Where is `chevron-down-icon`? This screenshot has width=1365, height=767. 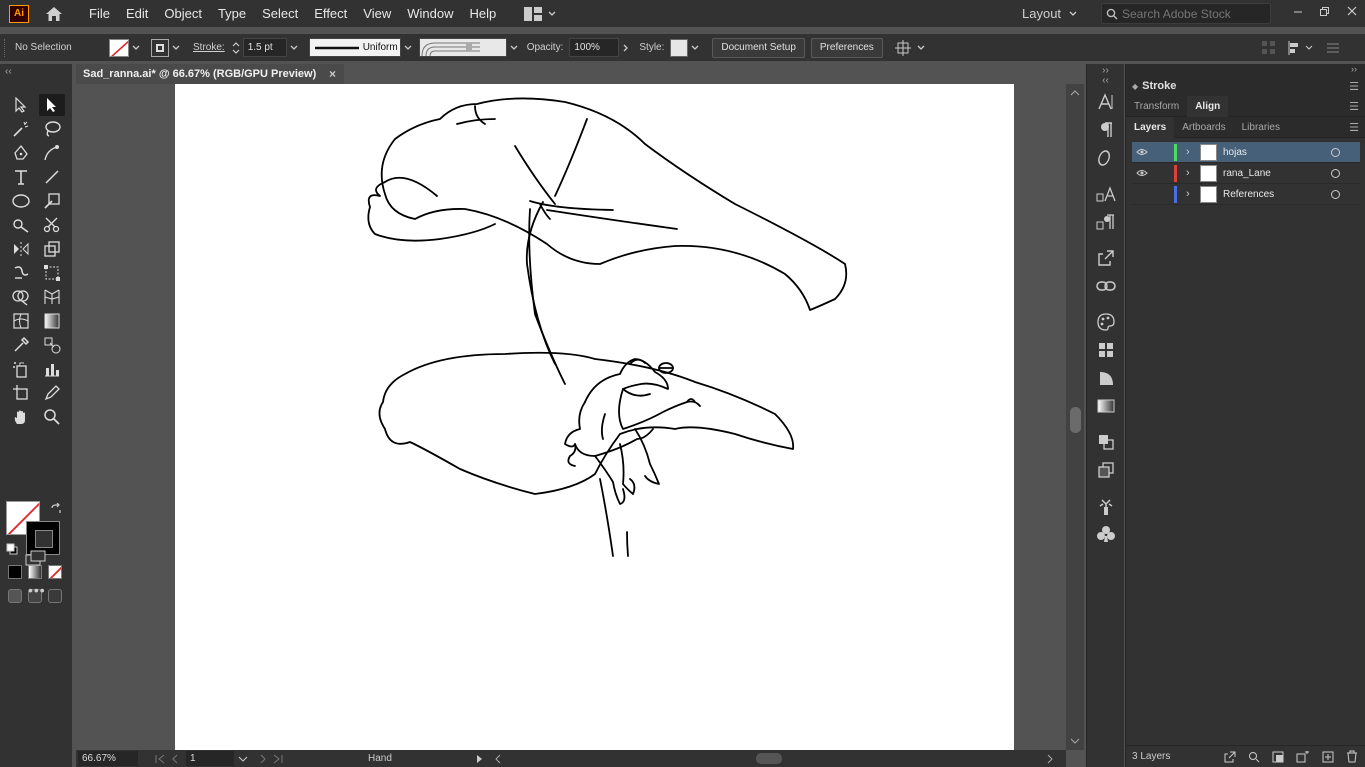 chevron-down-icon is located at coordinates (243, 759).